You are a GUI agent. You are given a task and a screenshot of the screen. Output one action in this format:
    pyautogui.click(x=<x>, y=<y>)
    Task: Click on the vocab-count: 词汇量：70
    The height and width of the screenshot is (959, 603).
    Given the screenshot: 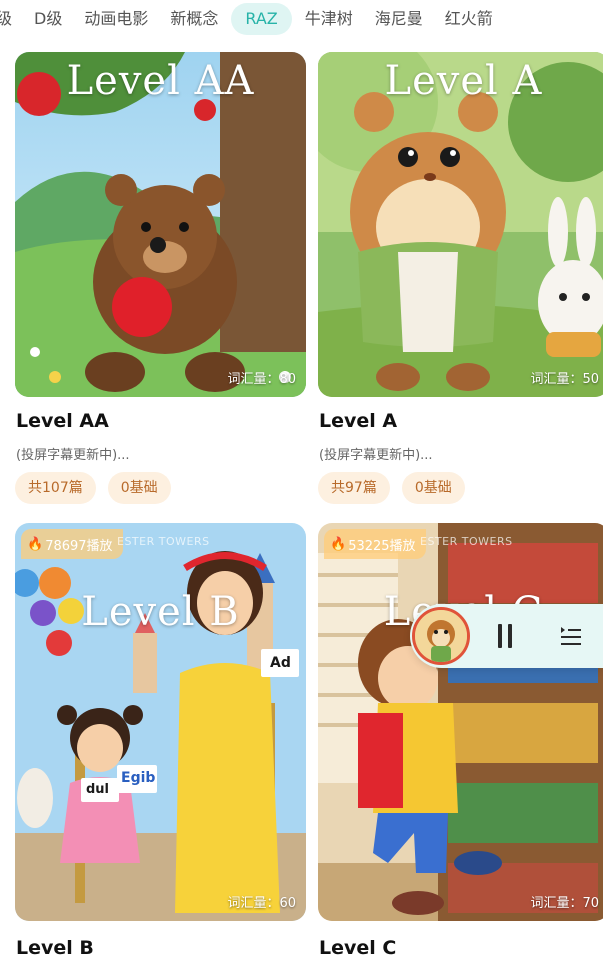 What is the action you would take?
    pyautogui.click(x=564, y=903)
    